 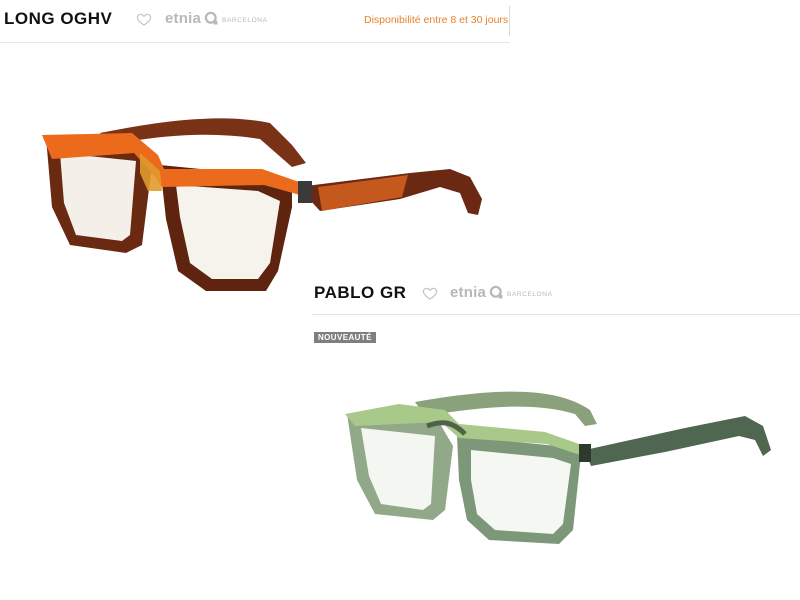 What do you see at coordinates (345, 337) in the screenshot?
I see `new-badge: NOUVEAUTÉ` at bounding box center [345, 337].